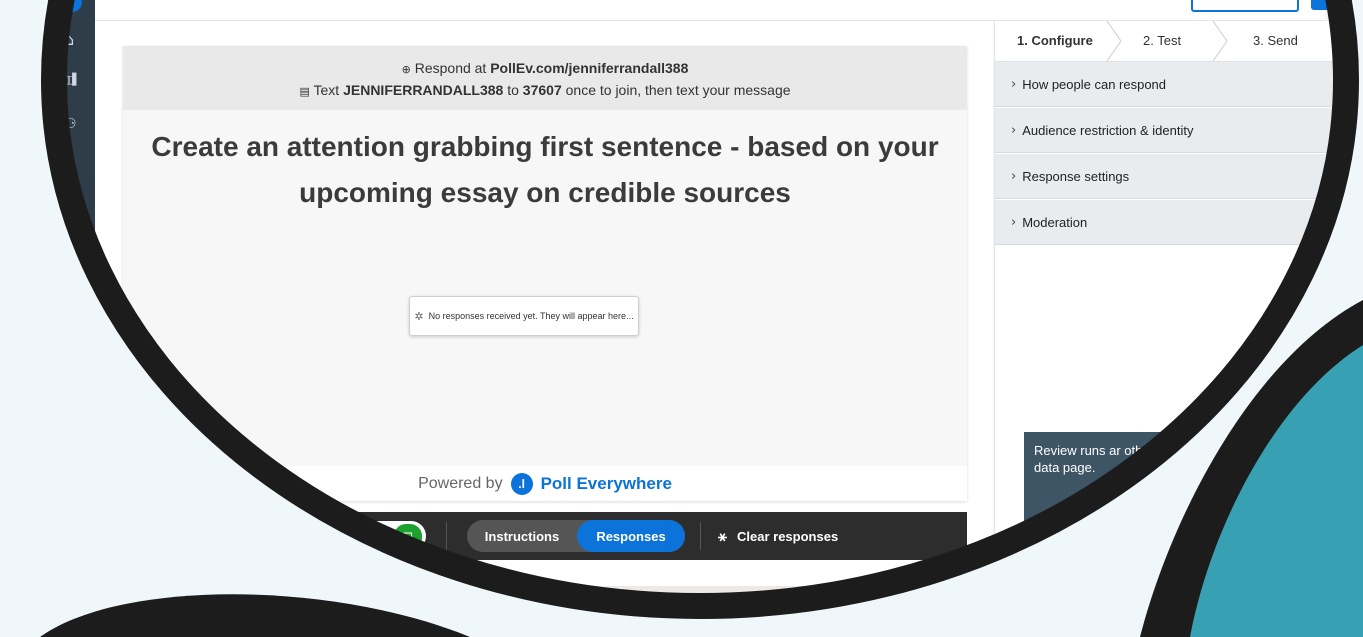 The width and height of the screenshot is (1363, 637). What do you see at coordinates (606, 483) in the screenshot?
I see `brand-name: Poll Everywhere` at bounding box center [606, 483].